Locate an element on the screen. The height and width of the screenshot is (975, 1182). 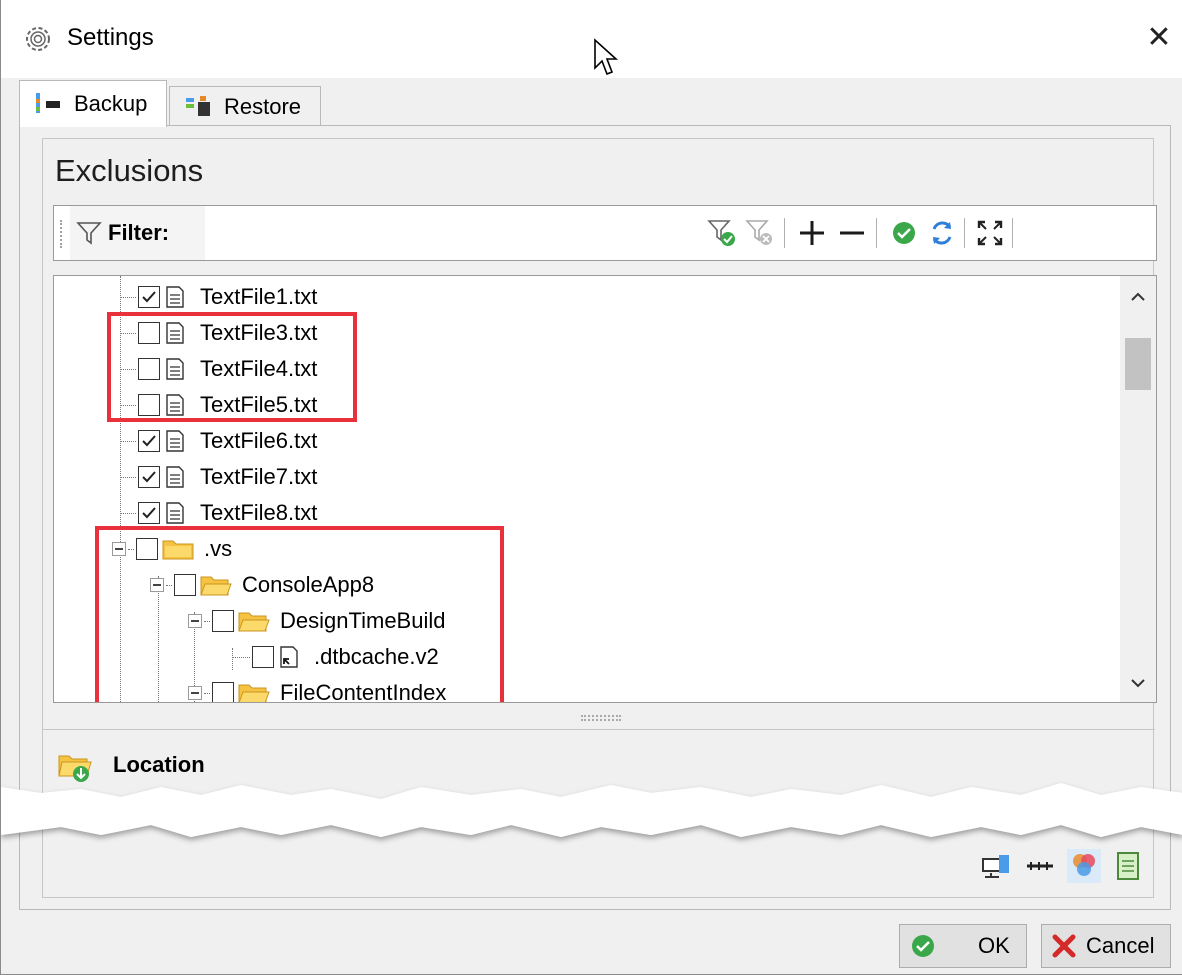
color-circles-icon is located at coordinates (1084, 866).